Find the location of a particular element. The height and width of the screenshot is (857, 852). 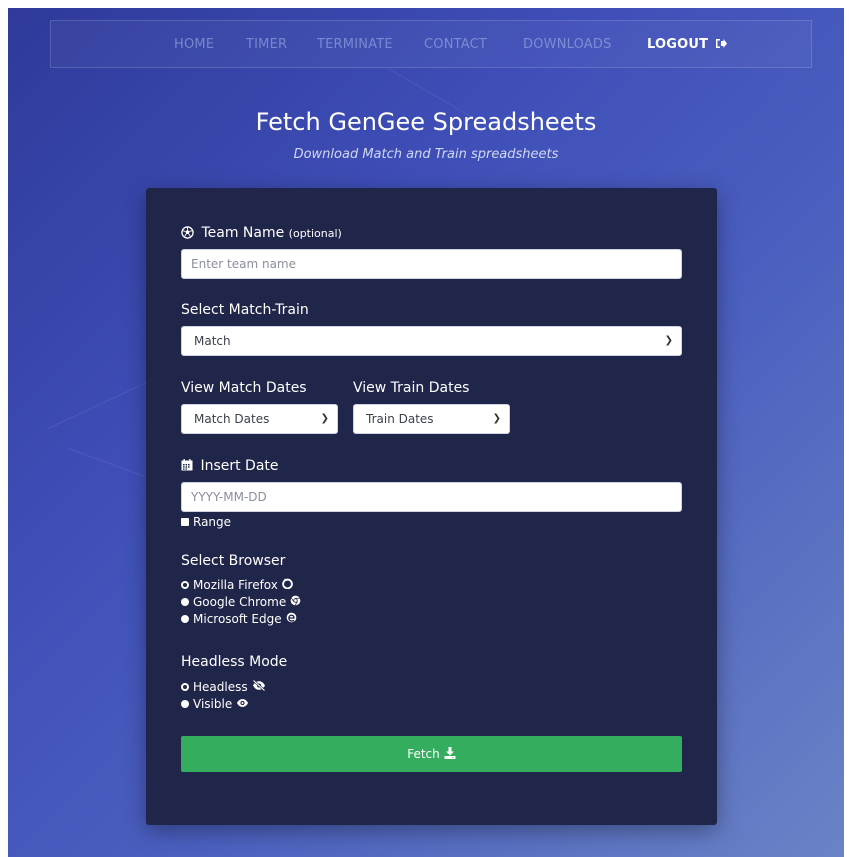

nav-downloads: DOWNLOADS is located at coordinates (567, 45).